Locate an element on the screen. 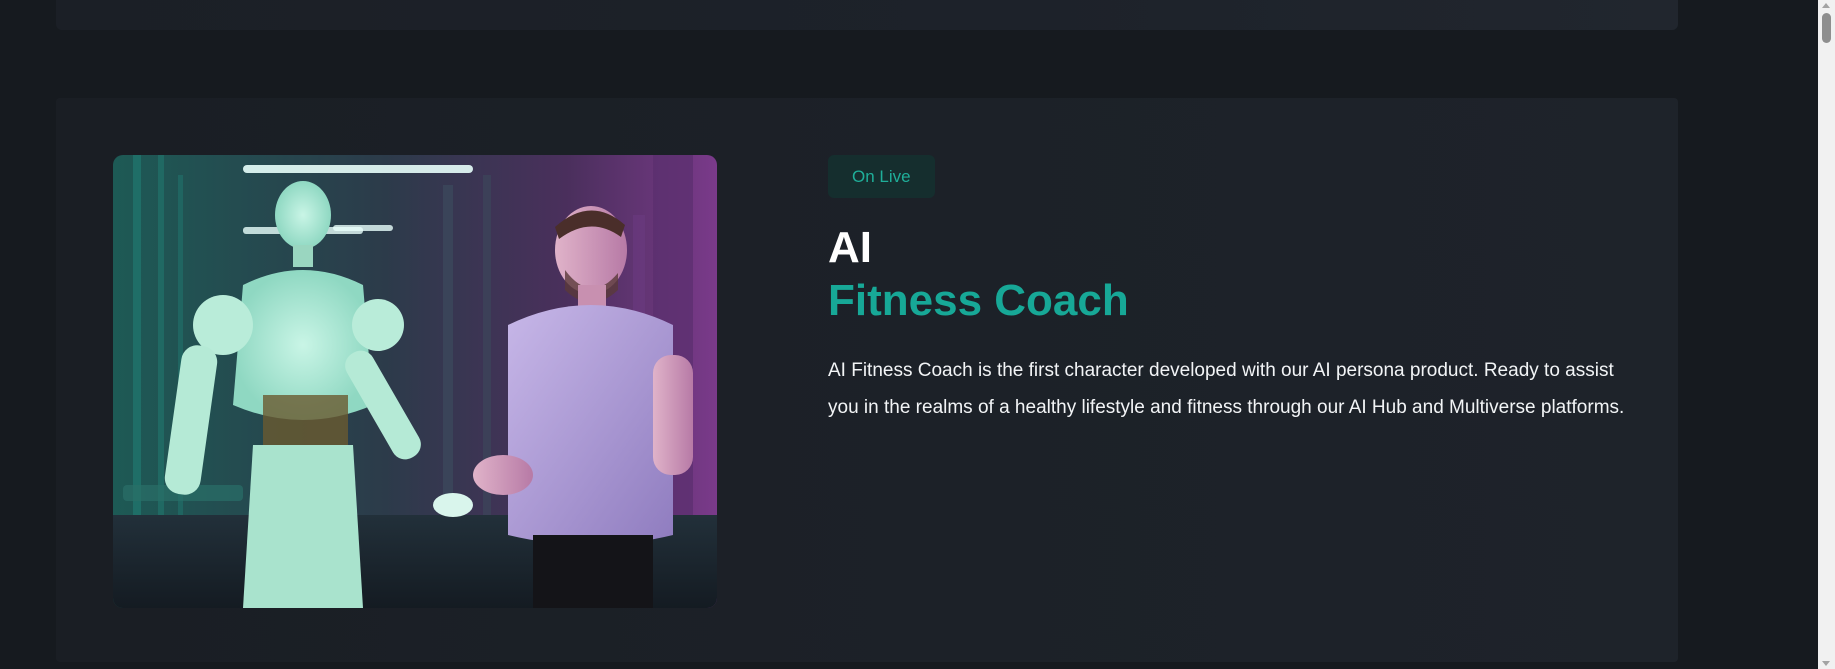 This screenshot has width=1835, height=669. status-badge: On Live is located at coordinates (881, 176).